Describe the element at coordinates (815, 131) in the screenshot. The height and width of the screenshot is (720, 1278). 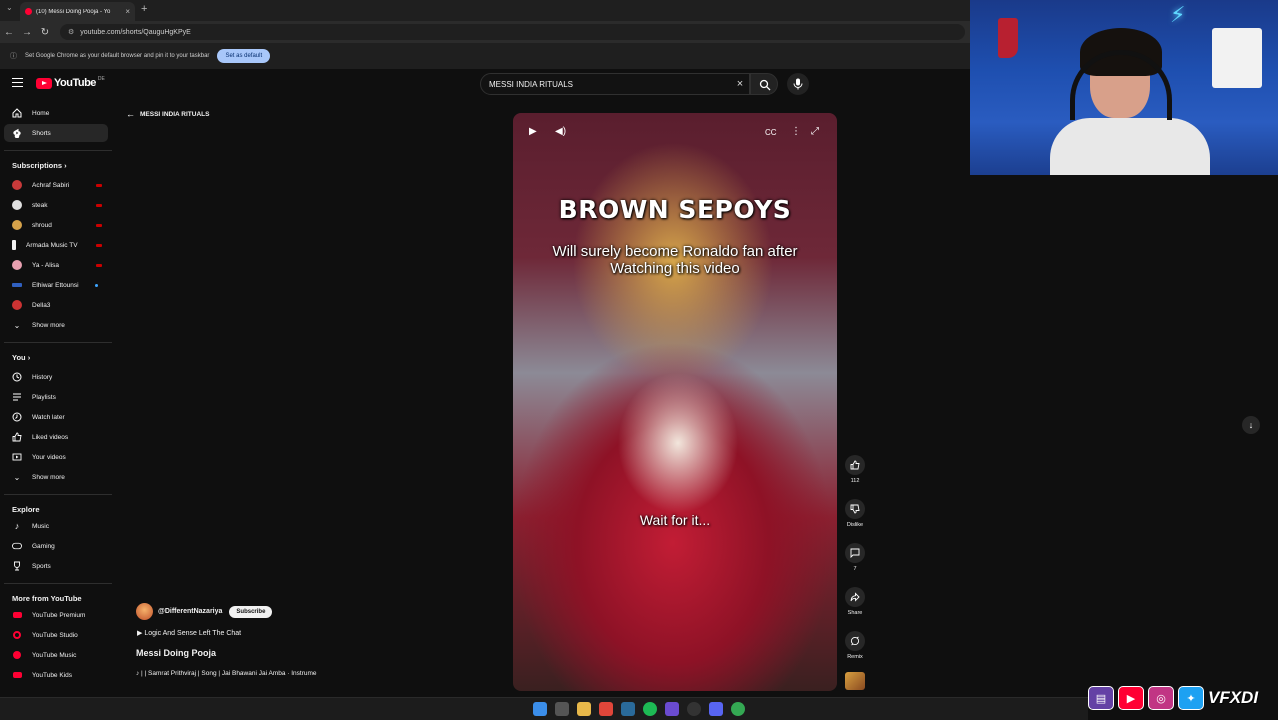
I see `fullscreen-icon: ⤢` at that location.